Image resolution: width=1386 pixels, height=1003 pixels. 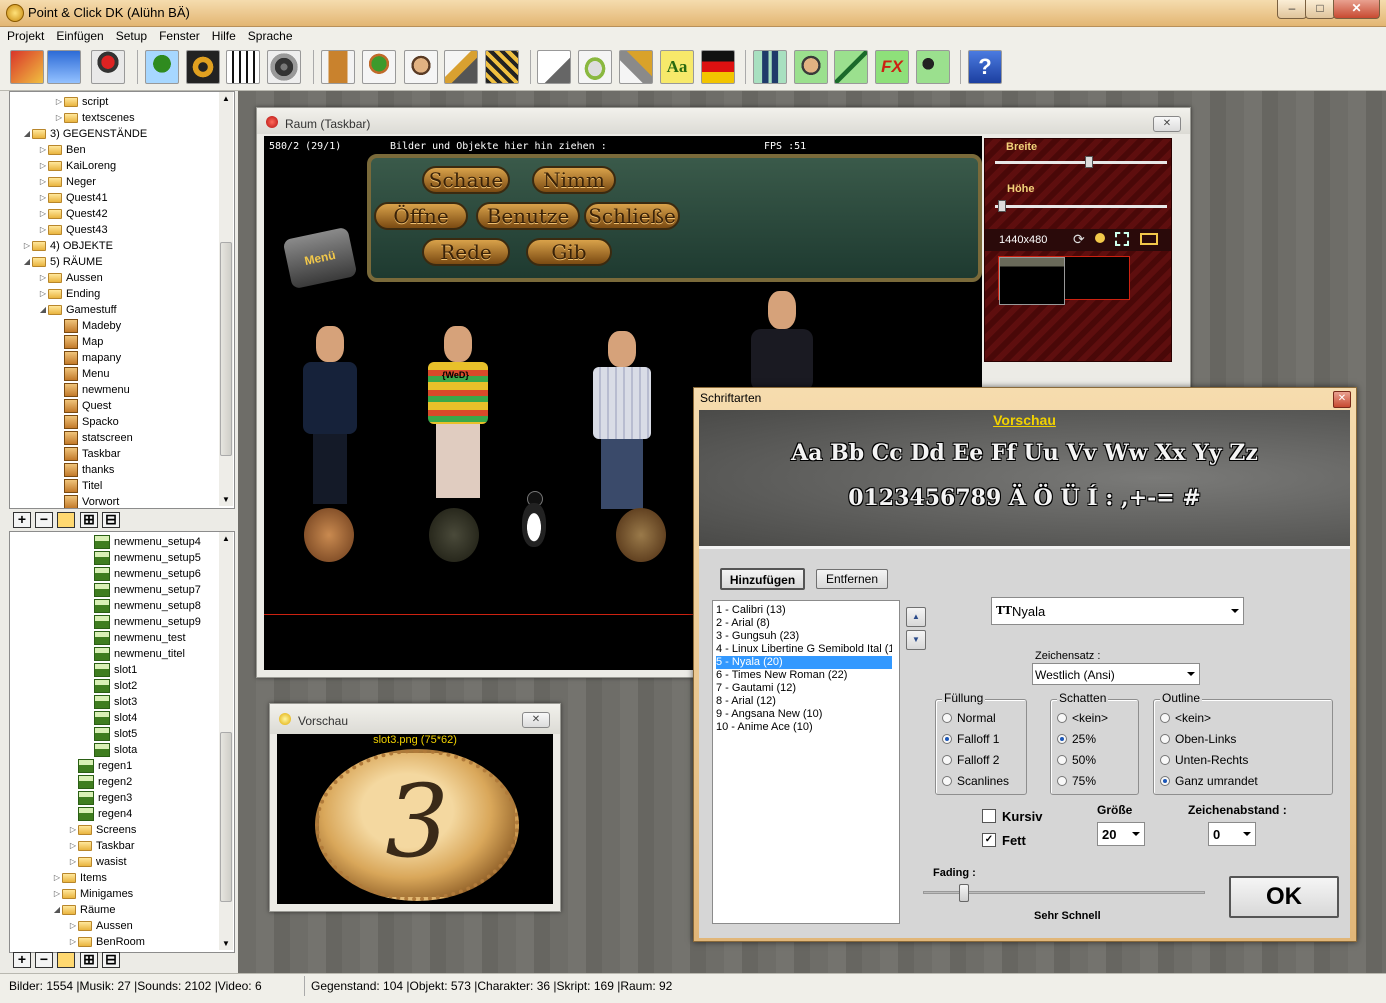 I want to click on tree-item: newmenu_setup7, so click(x=142, y=590).